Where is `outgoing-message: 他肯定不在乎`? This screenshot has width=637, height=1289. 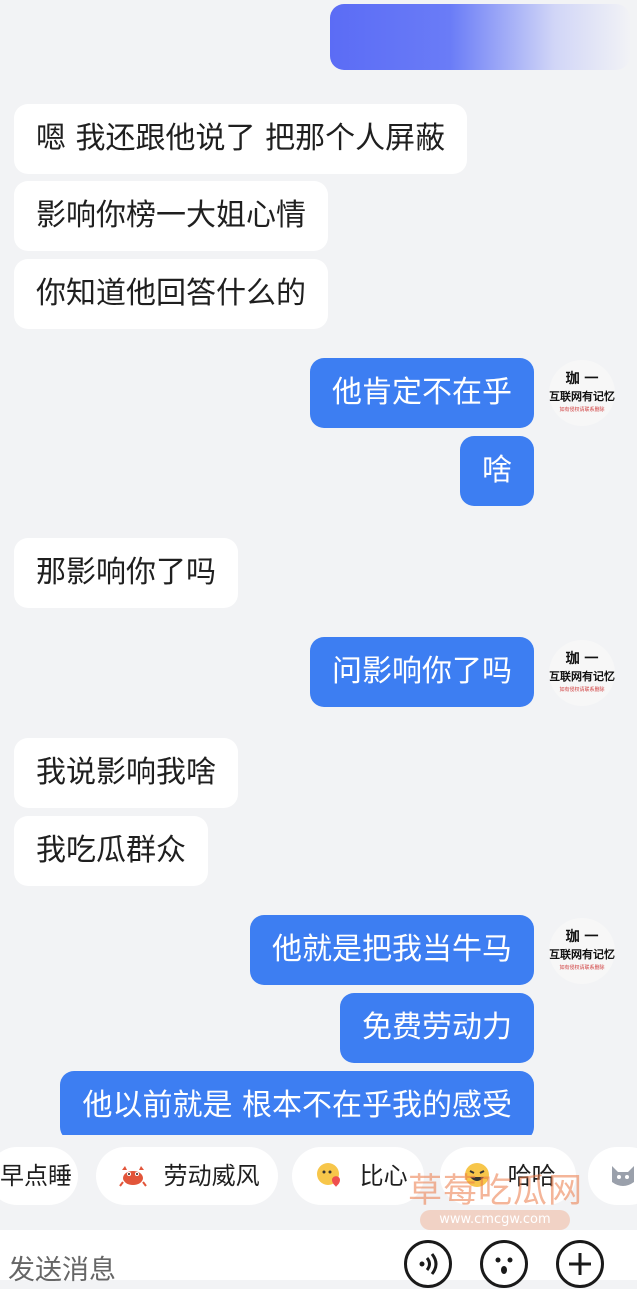
outgoing-message: 他肯定不在乎 is located at coordinates (422, 393).